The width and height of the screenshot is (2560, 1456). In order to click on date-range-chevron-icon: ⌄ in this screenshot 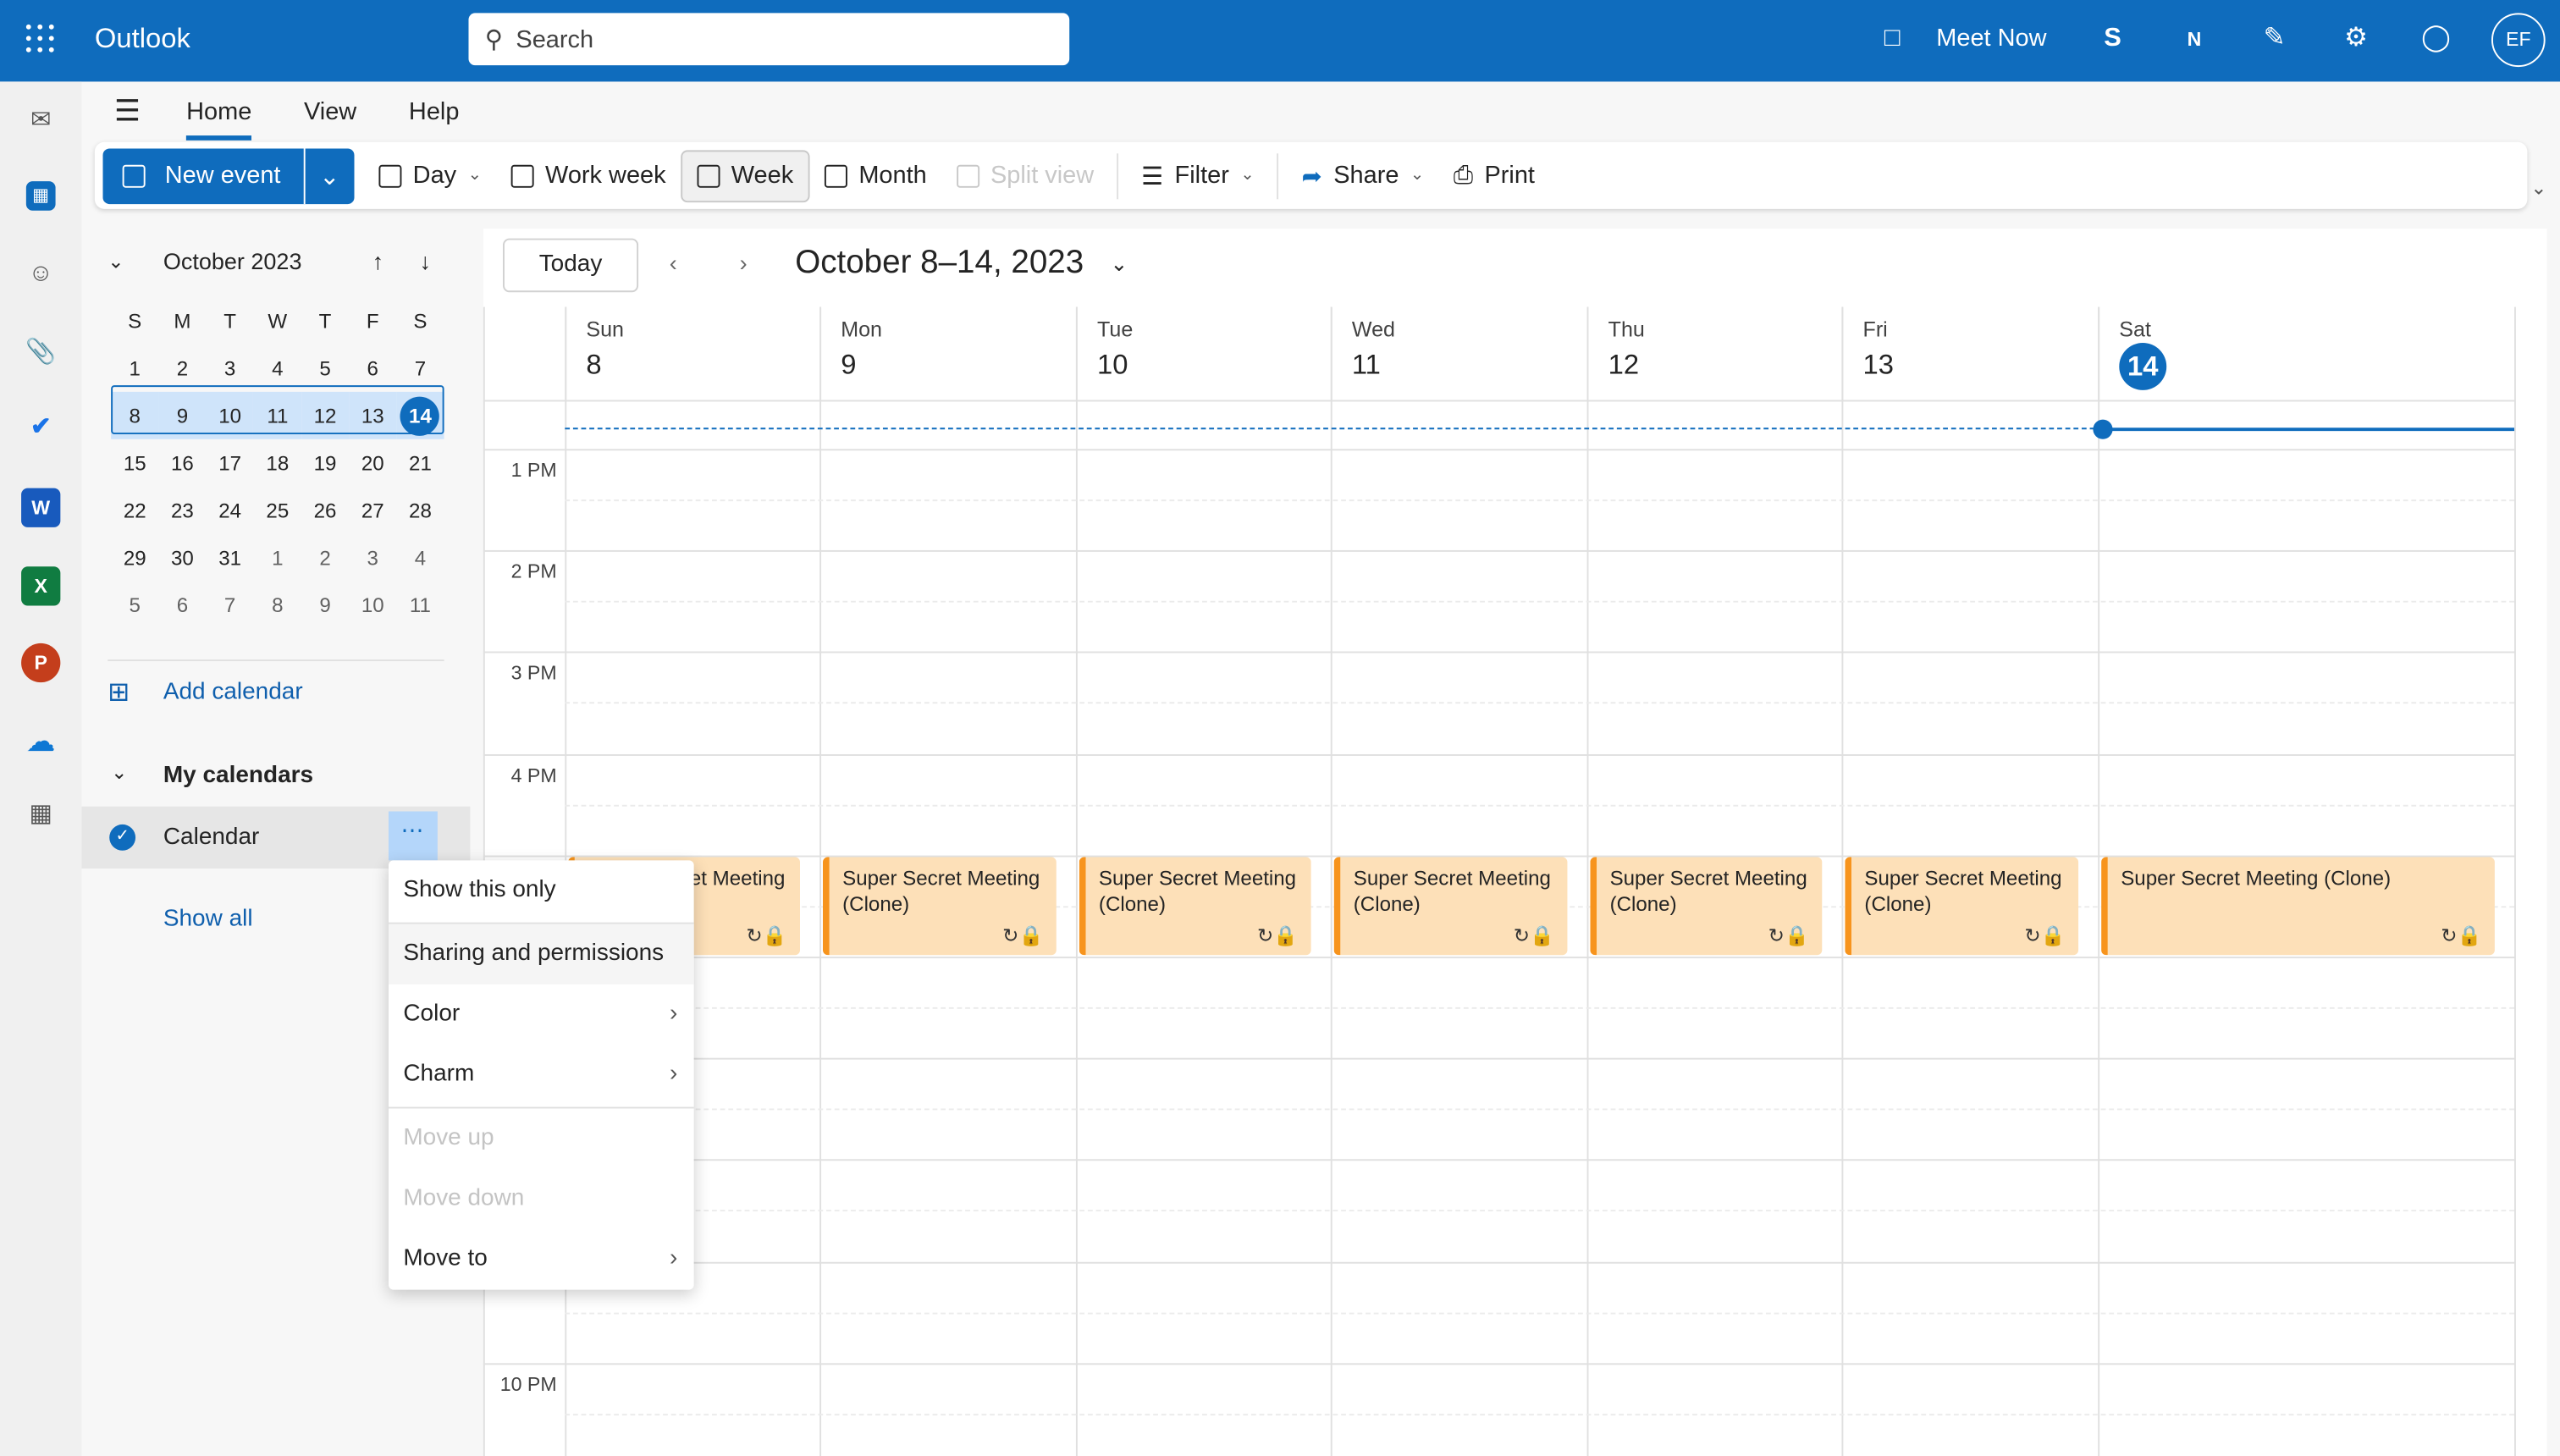, I will do `click(1119, 265)`.